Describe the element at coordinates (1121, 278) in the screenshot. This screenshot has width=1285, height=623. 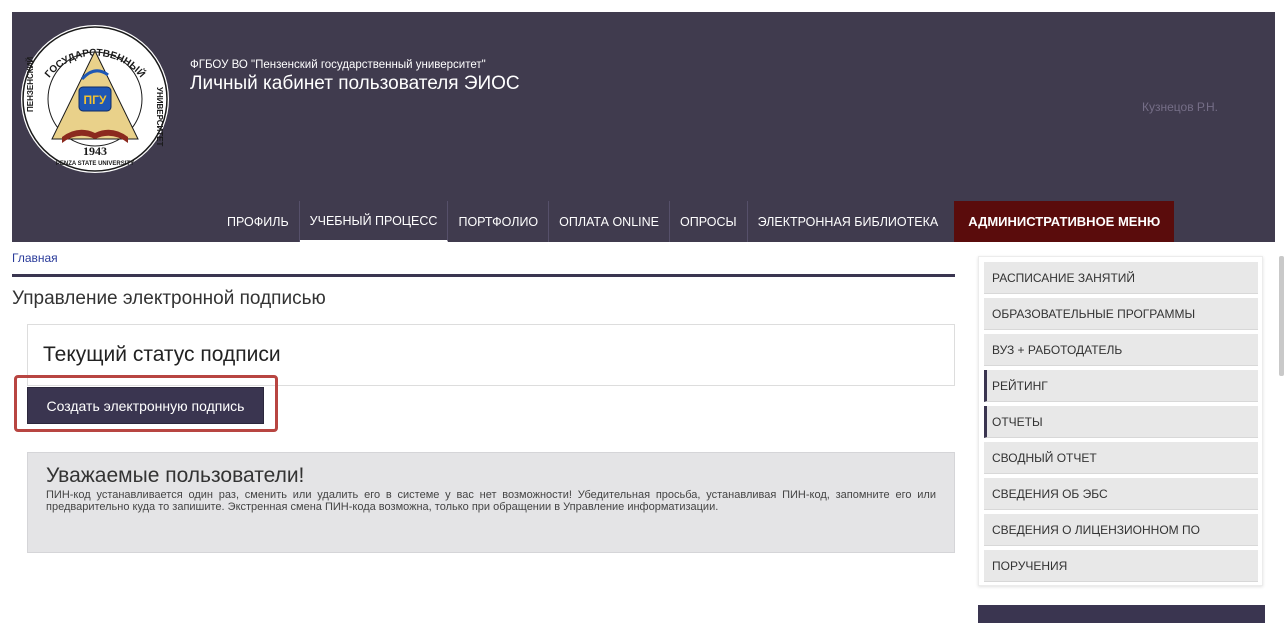
I see `side-item-schedule: РАСПИСАНИЕ ЗАНЯТИЙ` at that location.